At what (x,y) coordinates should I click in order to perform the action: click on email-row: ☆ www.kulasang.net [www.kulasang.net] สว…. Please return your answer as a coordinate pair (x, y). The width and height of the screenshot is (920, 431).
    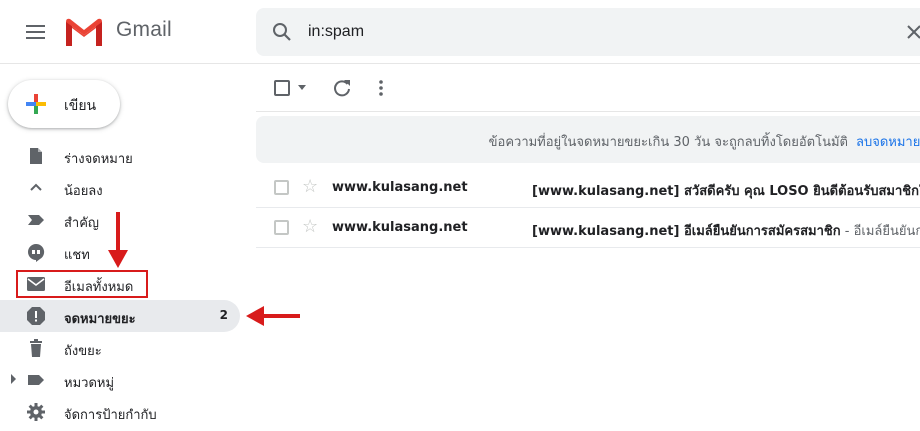
    Looking at the image, I should click on (588, 188).